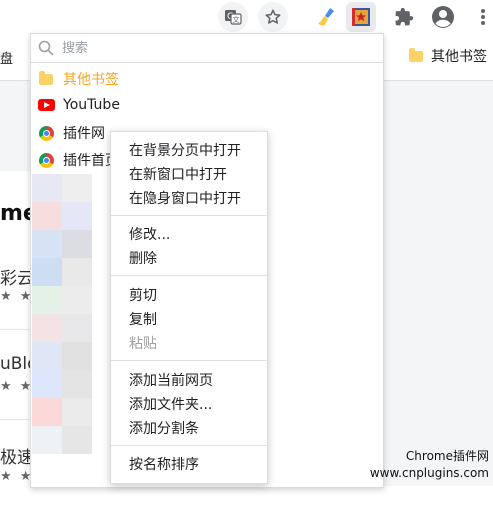 This screenshot has width=493, height=511. Describe the element at coordinates (459, 57) in the screenshot. I see `other-bookmarks-label: 其他书签` at that location.